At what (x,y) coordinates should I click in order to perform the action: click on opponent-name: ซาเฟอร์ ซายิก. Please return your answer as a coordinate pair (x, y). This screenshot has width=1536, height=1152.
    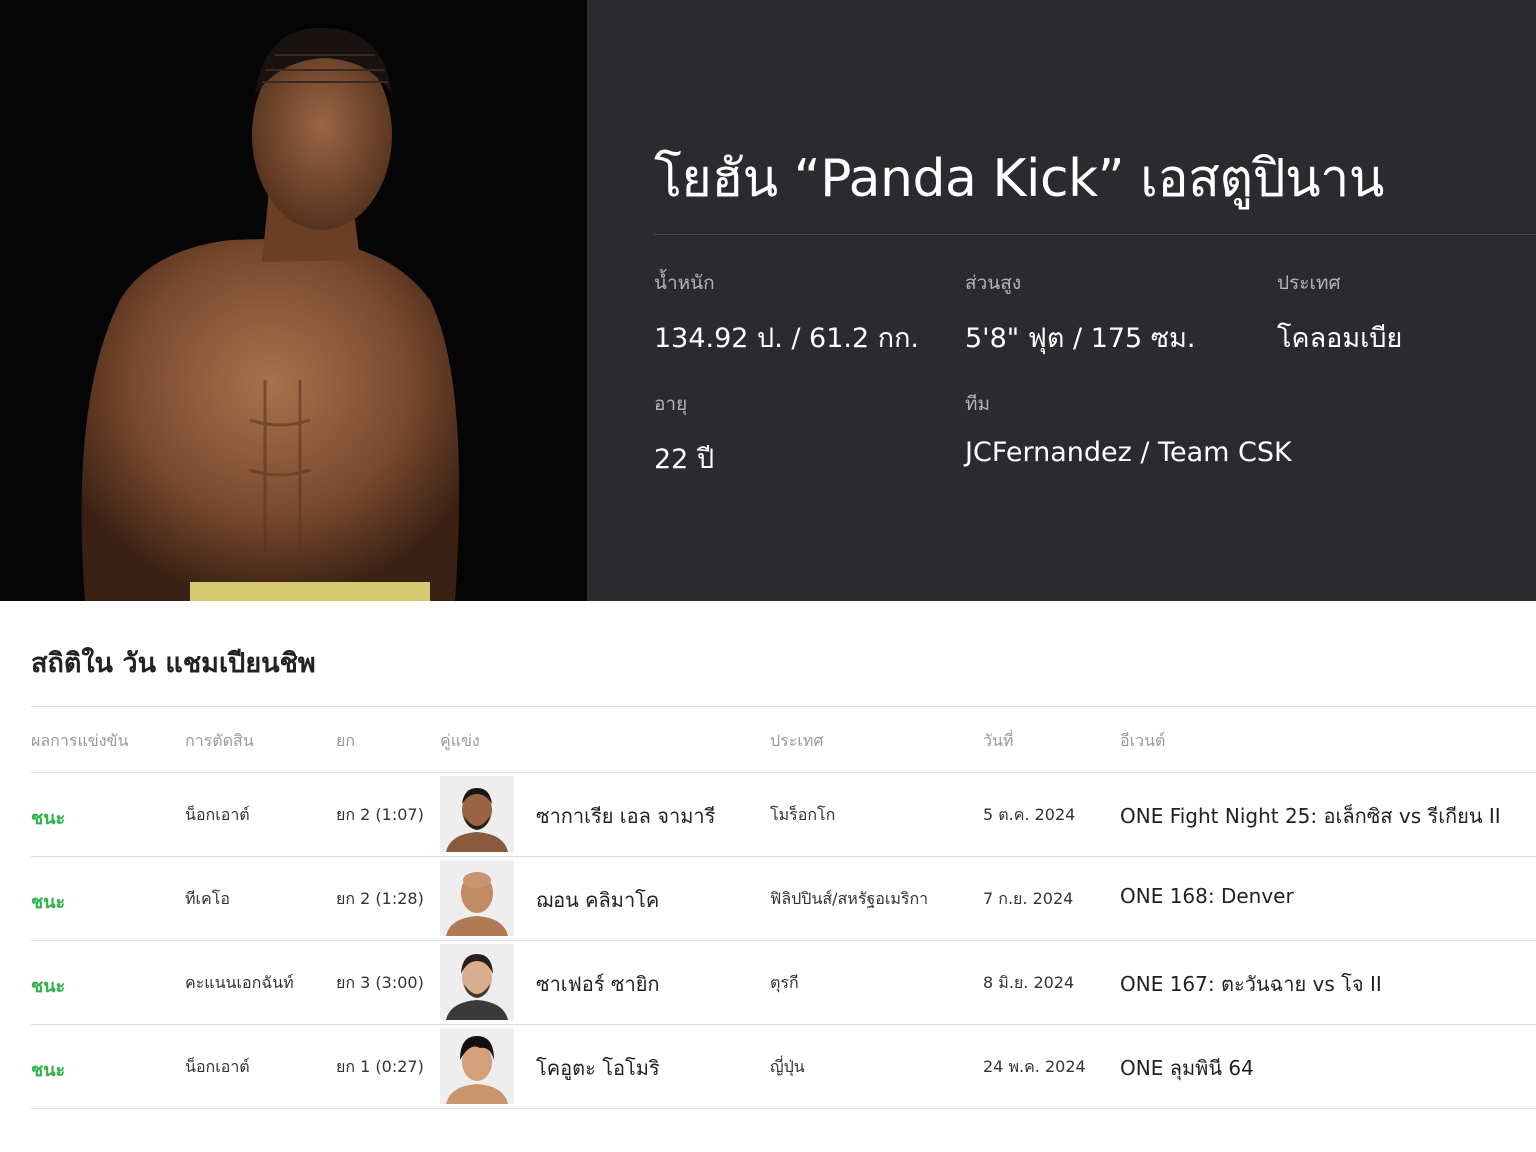
    Looking at the image, I should click on (598, 984).